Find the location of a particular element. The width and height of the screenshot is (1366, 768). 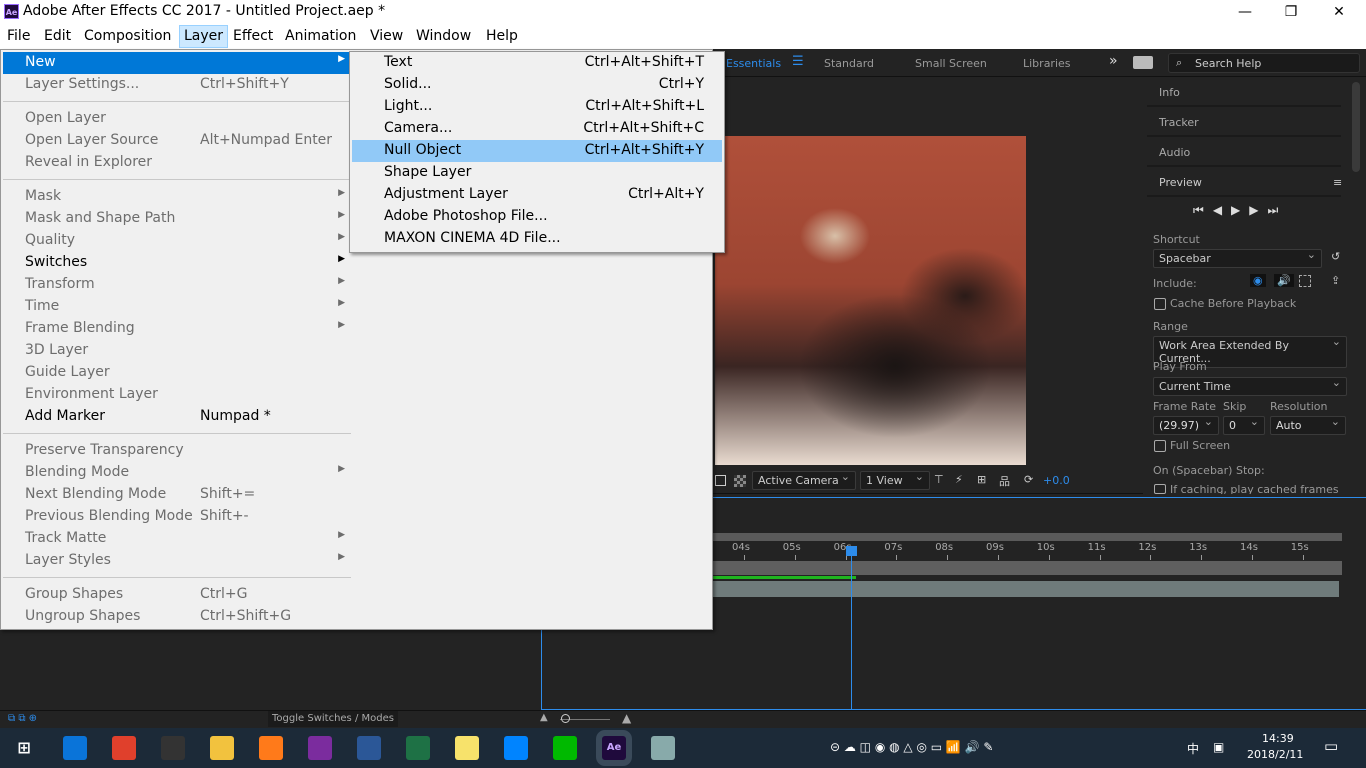

workspace-essentials: Essentials is located at coordinates (753, 63).